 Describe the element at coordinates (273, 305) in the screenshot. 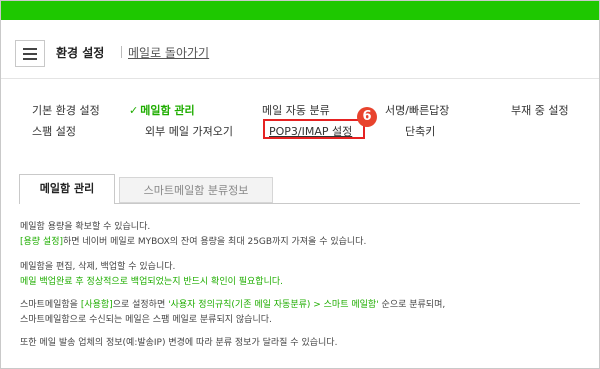

I see `rule-order-label: '사용자 정의규칙(기존 메일 자동분류) > 스마트 메일함'` at that location.